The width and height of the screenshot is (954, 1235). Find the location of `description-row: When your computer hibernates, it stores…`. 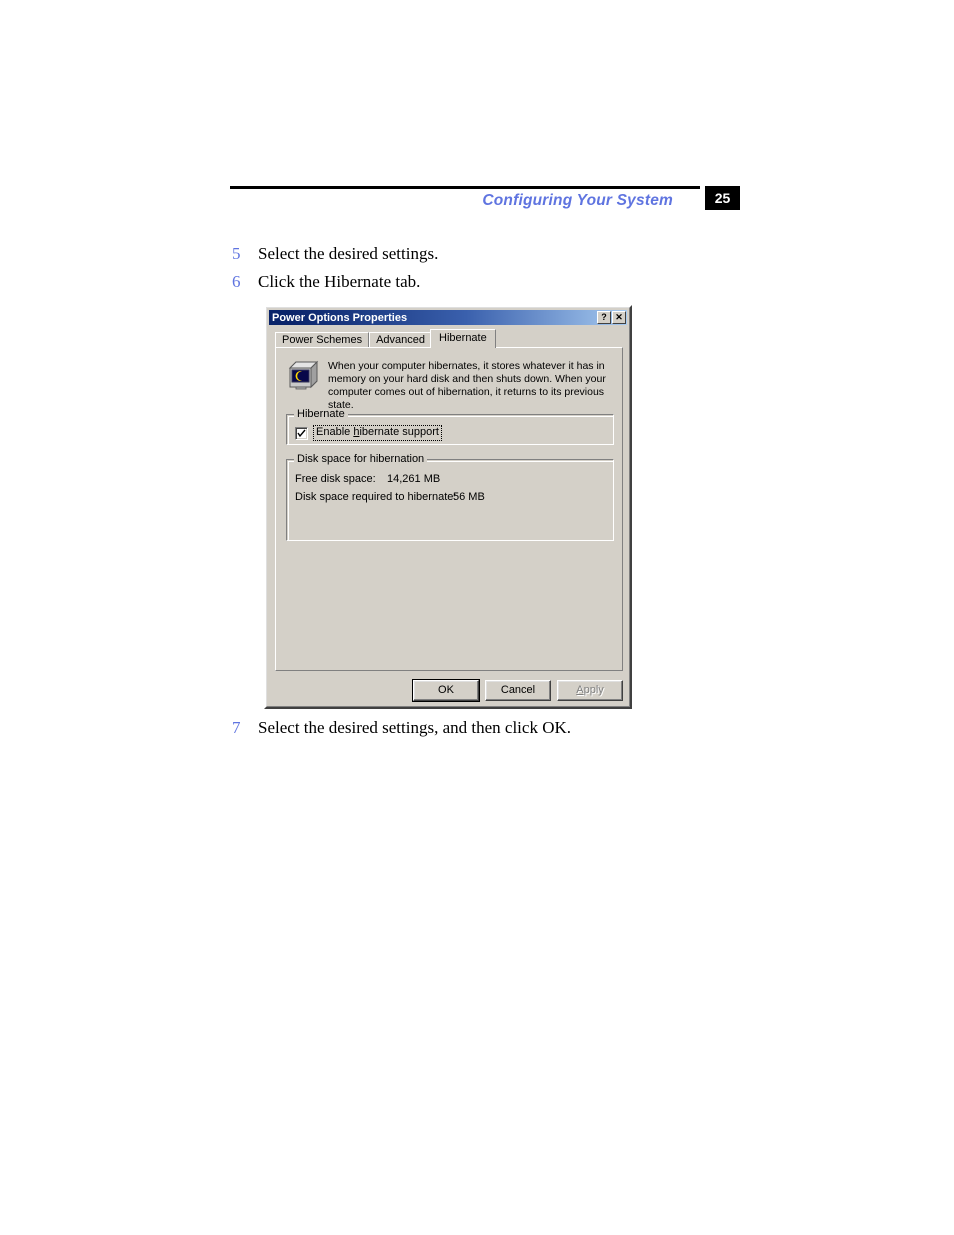

description-row: When your computer hibernates, it stores… is located at coordinates (450, 386).